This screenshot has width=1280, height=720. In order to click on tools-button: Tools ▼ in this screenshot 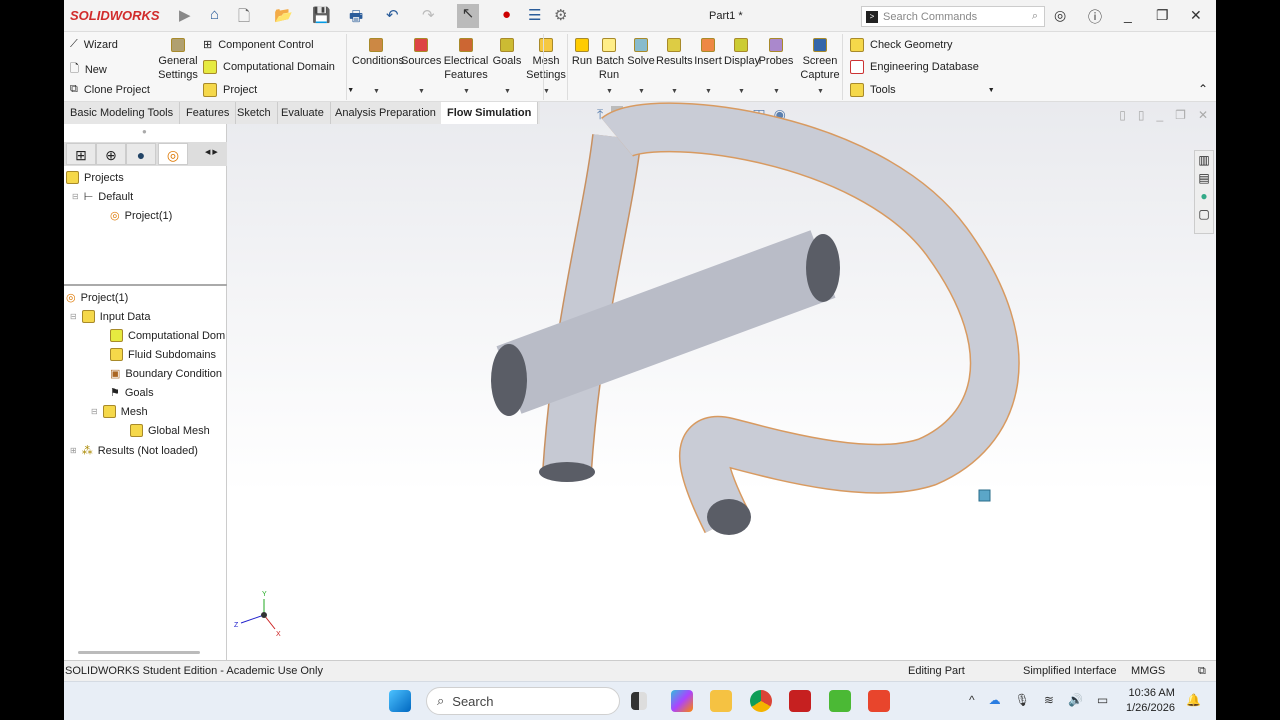, I will do `click(922, 90)`.